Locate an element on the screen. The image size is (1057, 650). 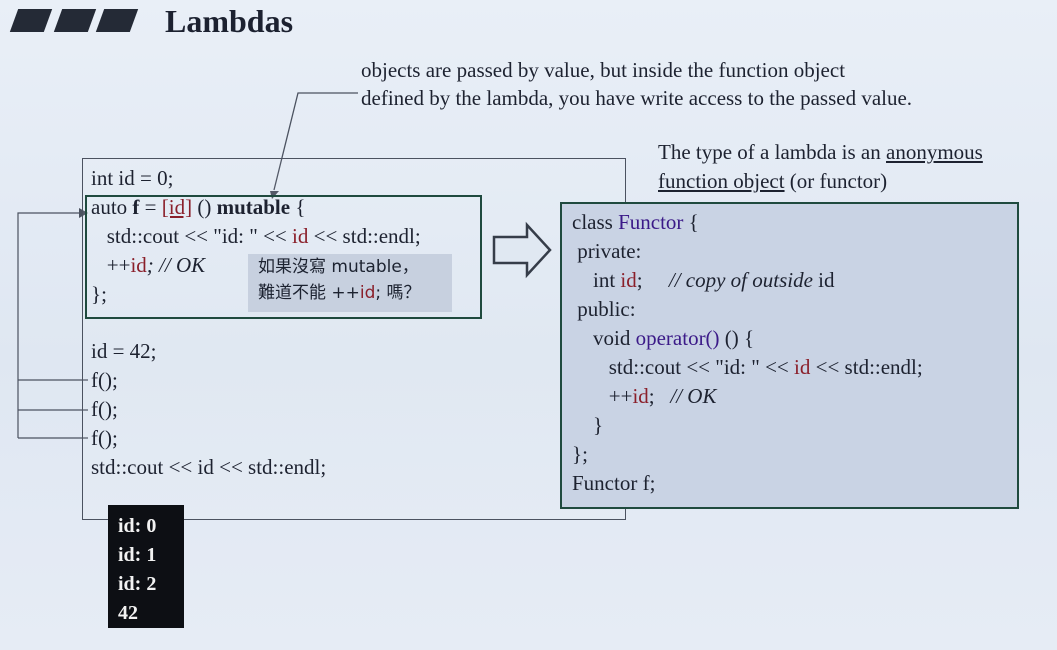
code-token: id is located at coordinates (823, 280).